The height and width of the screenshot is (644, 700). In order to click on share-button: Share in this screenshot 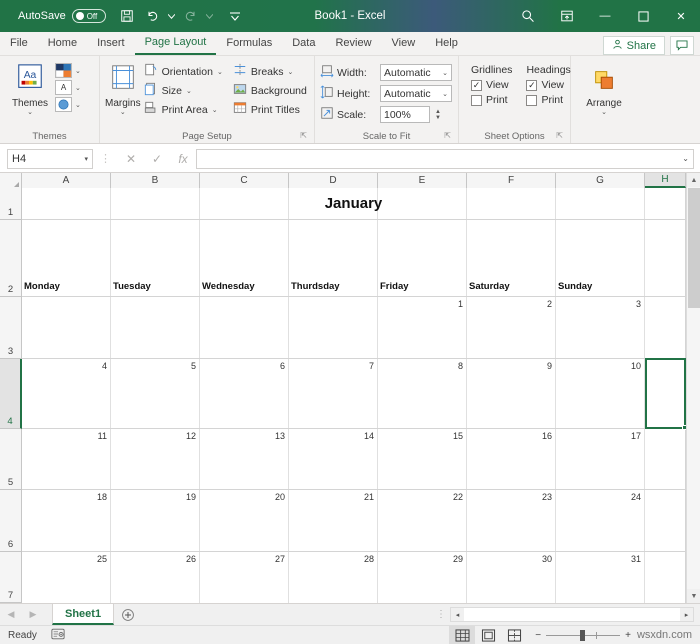, I will do `click(633, 45)`.